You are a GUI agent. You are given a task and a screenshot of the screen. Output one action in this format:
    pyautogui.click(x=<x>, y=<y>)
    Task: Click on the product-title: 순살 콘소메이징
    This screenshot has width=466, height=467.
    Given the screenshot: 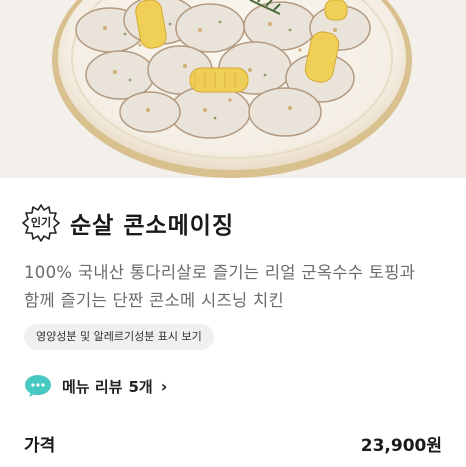 What is the action you would take?
    pyautogui.click(x=152, y=226)
    